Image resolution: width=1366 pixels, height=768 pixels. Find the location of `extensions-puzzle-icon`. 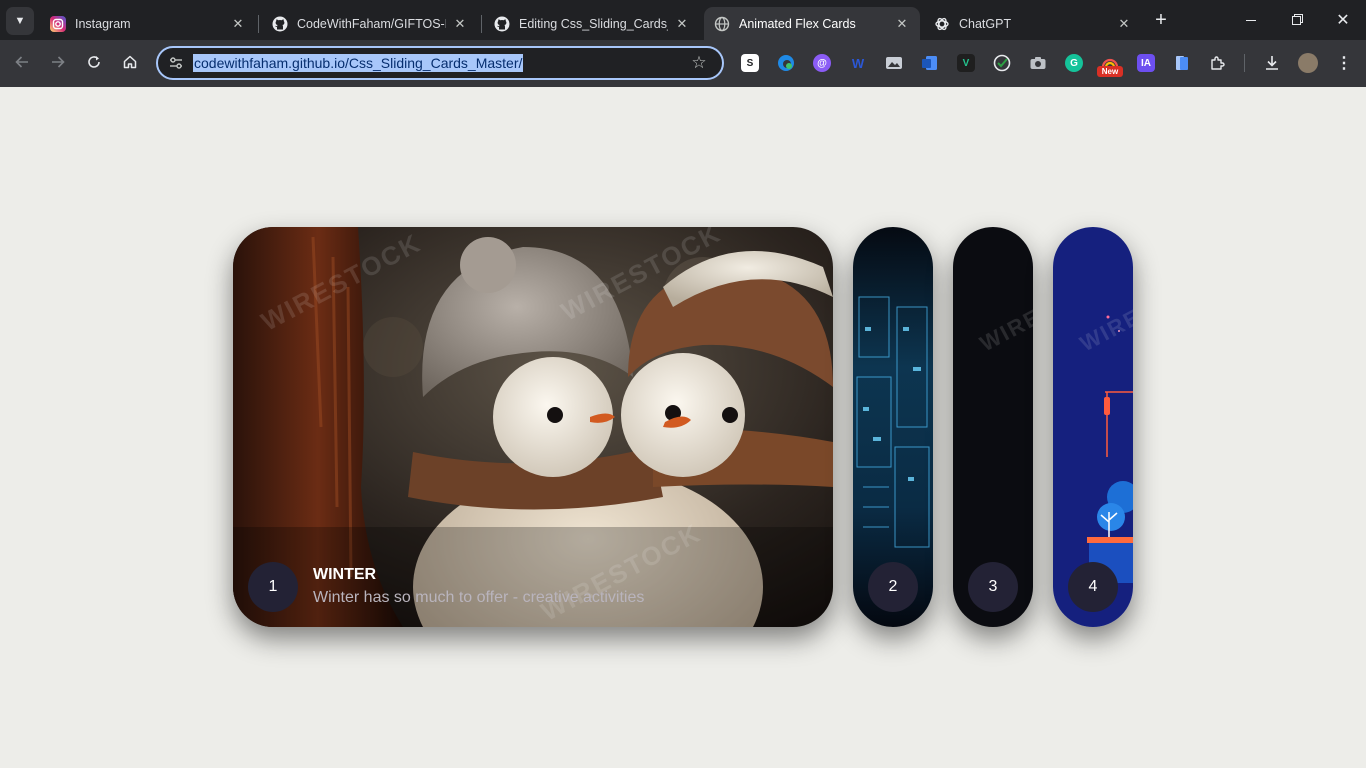

extensions-puzzle-icon is located at coordinates (1218, 63).